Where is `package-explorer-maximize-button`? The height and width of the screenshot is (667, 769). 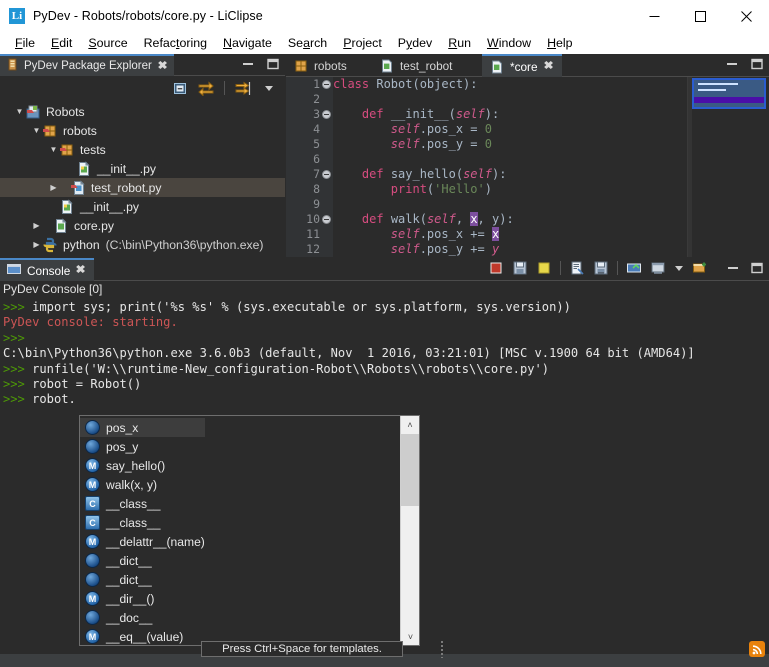 package-explorer-maximize-button is located at coordinates (273, 64).